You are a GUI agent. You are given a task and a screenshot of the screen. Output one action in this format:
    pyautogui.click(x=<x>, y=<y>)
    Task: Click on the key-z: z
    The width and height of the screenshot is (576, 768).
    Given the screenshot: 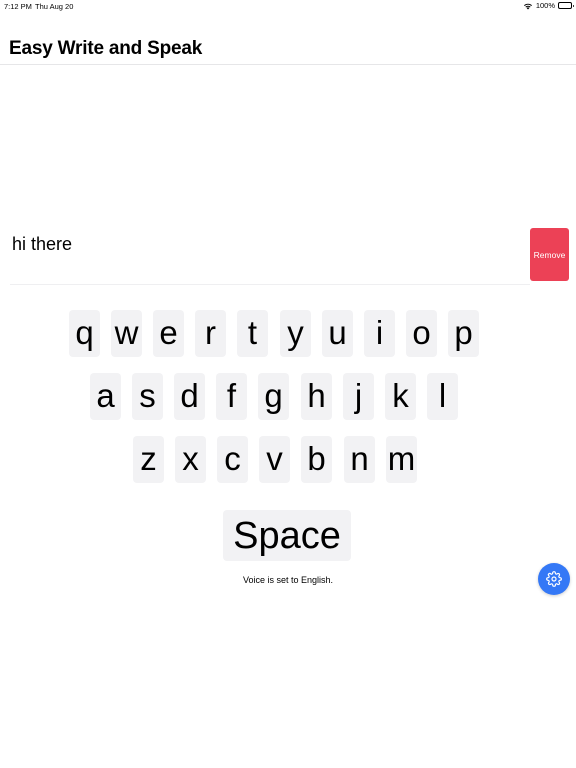 What is the action you would take?
    pyautogui.click(x=148, y=459)
    